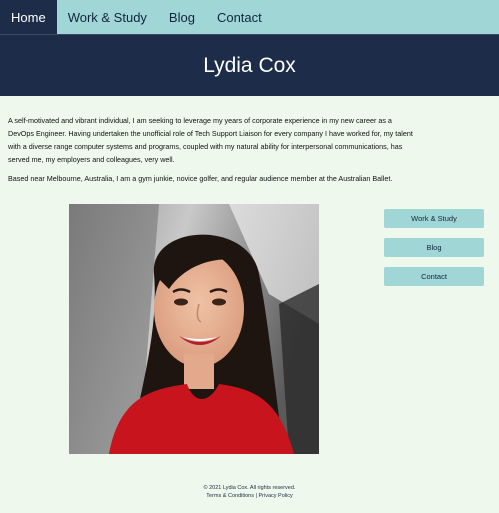 Image resolution: width=499 pixels, height=513 pixels. Describe the element at coordinates (239, 17) in the screenshot. I see `nav-contact: Contact` at that location.